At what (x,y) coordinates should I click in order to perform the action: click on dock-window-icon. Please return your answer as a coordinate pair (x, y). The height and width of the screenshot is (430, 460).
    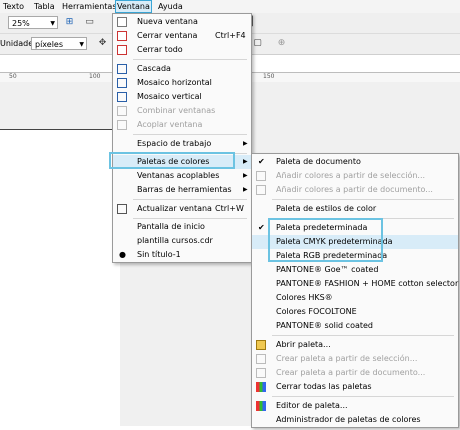
    Looking at the image, I should click on (122, 125).